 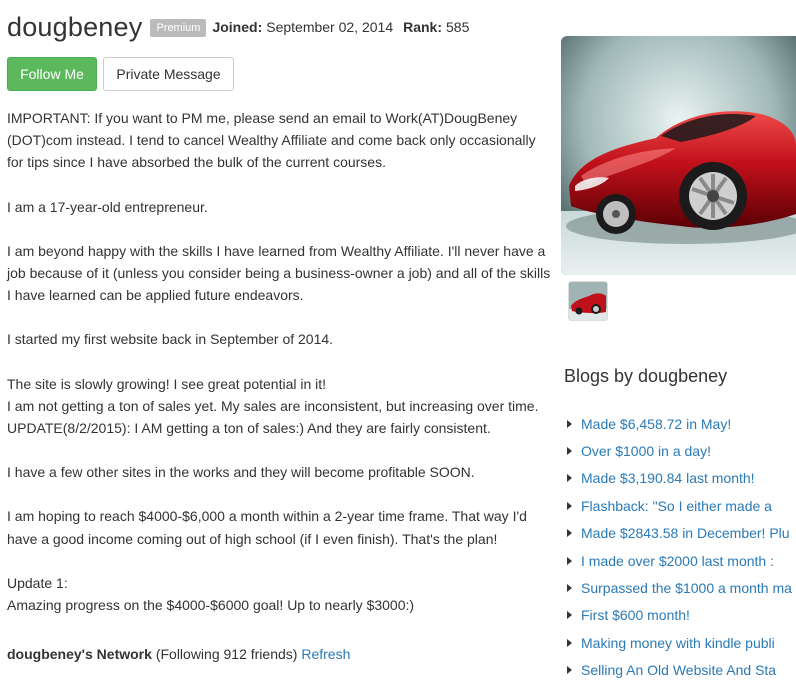 What do you see at coordinates (178, 28) in the screenshot?
I see `premium-badge: Premium` at bounding box center [178, 28].